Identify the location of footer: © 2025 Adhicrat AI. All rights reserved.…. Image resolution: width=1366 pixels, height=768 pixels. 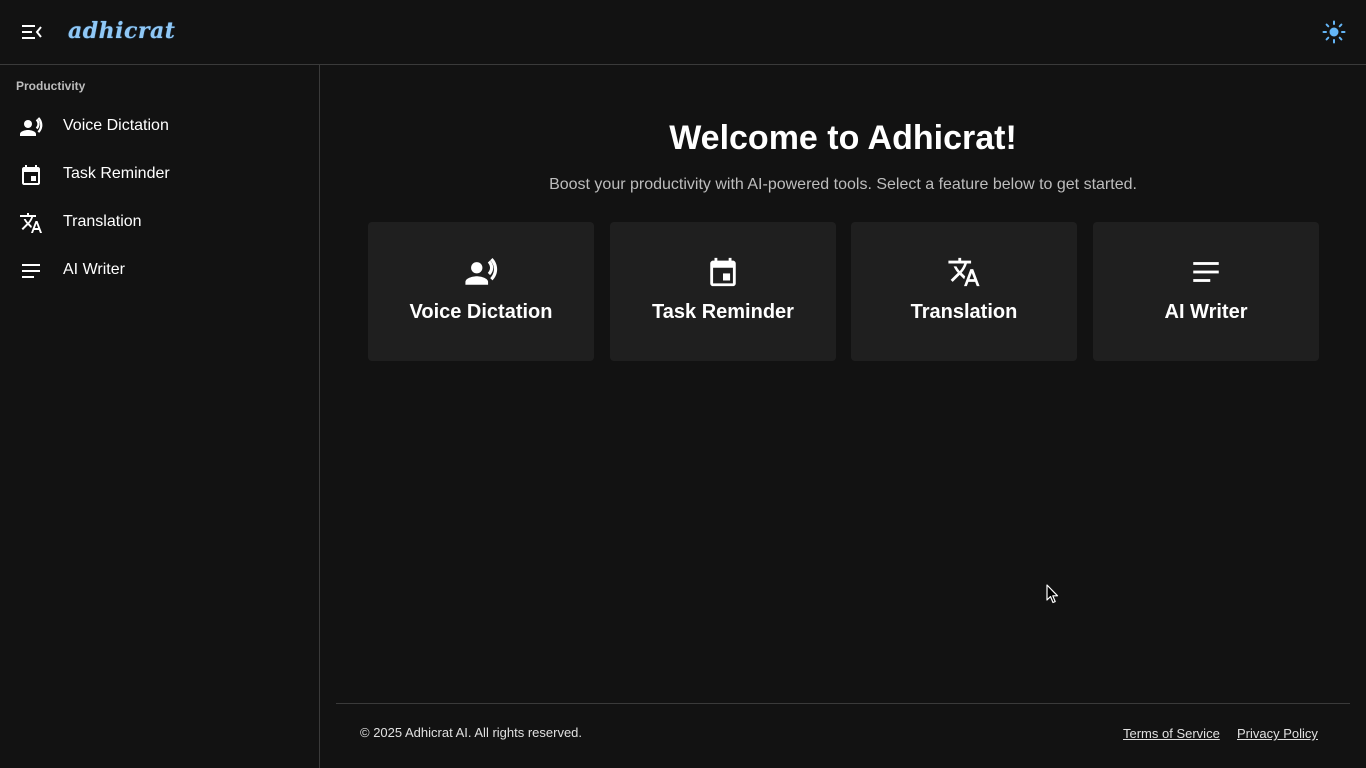
(843, 735).